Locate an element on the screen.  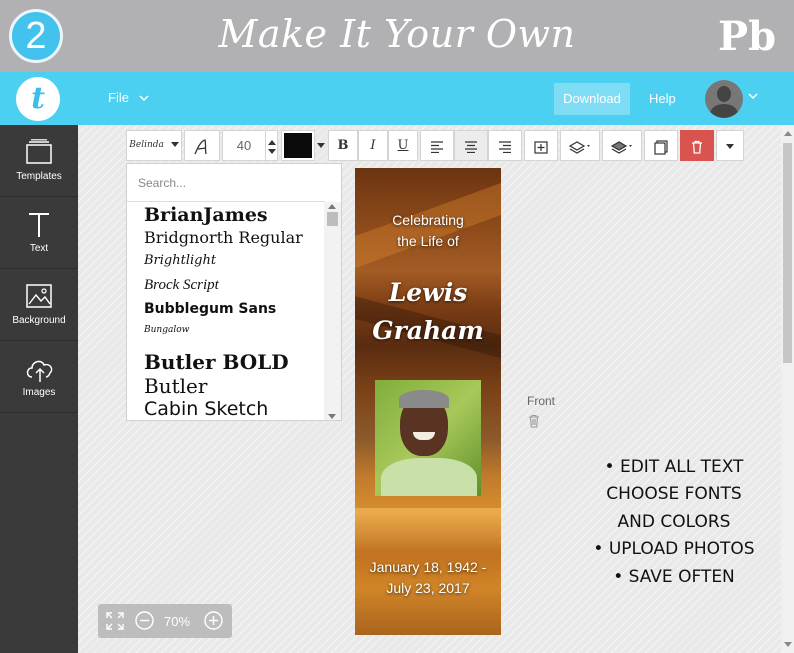
user-avatar is located at coordinates (724, 99).